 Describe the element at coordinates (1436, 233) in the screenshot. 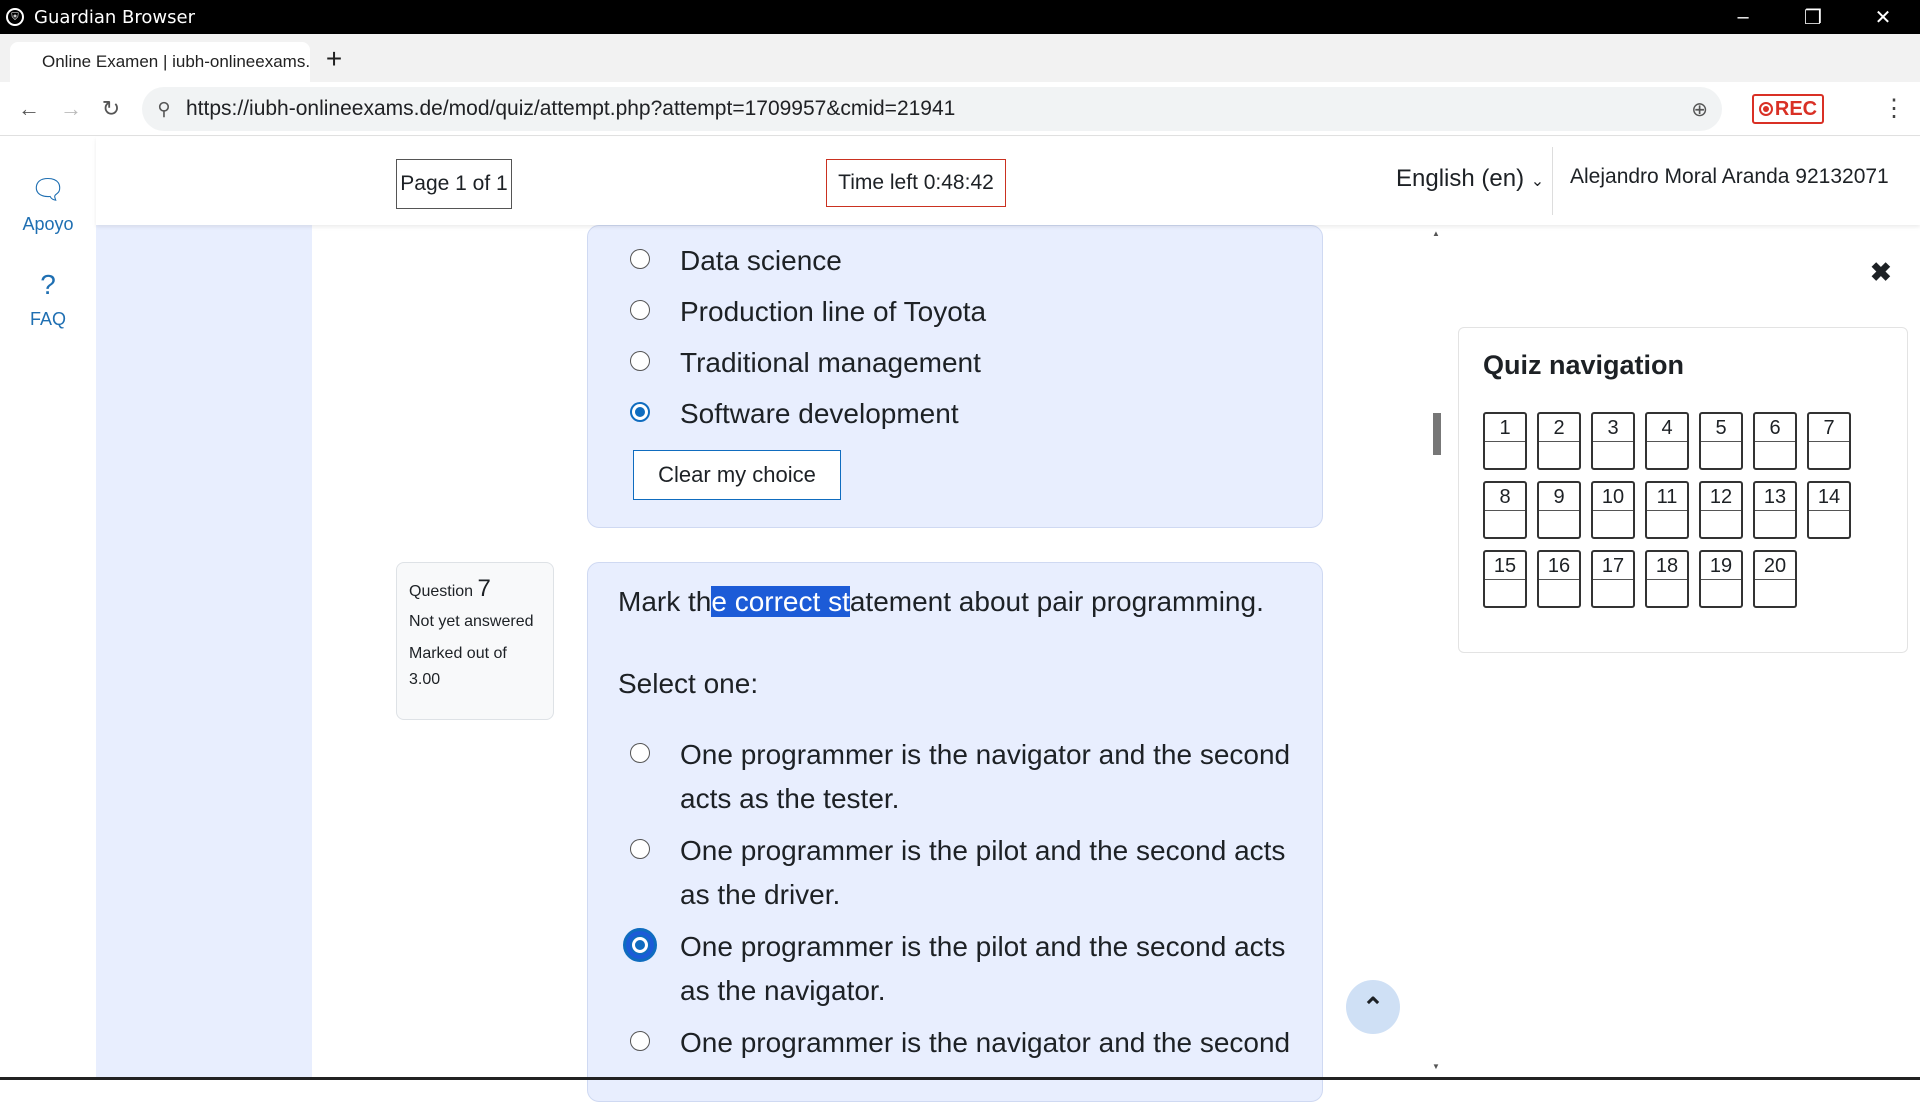

I see `scroll-up-icon: ▲` at that location.